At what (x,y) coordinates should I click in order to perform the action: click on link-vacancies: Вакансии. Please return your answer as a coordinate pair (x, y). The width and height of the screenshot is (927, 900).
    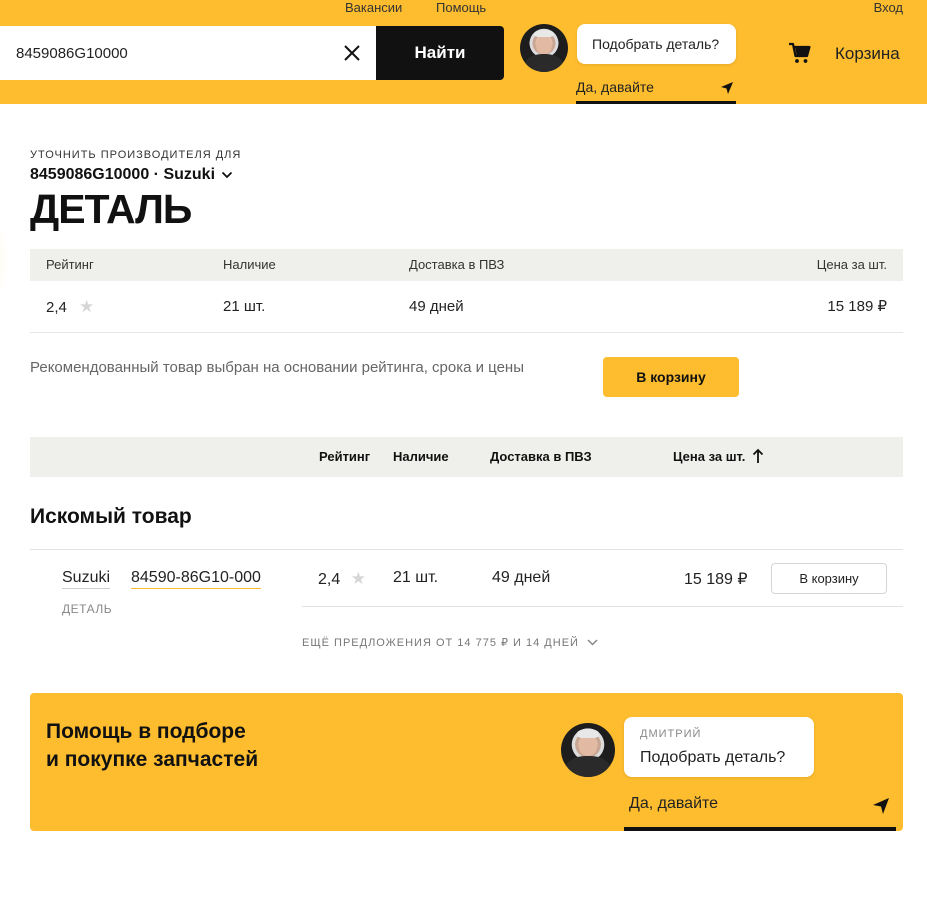
    Looking at the image, I should click on (373, 7).